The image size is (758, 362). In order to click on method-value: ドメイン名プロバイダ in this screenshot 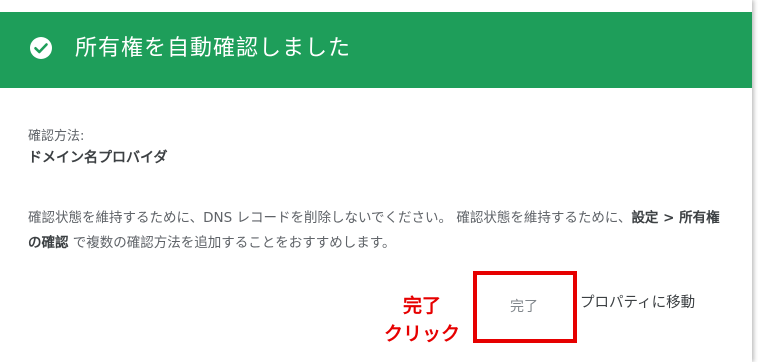, I will do `click(98, 158)`.